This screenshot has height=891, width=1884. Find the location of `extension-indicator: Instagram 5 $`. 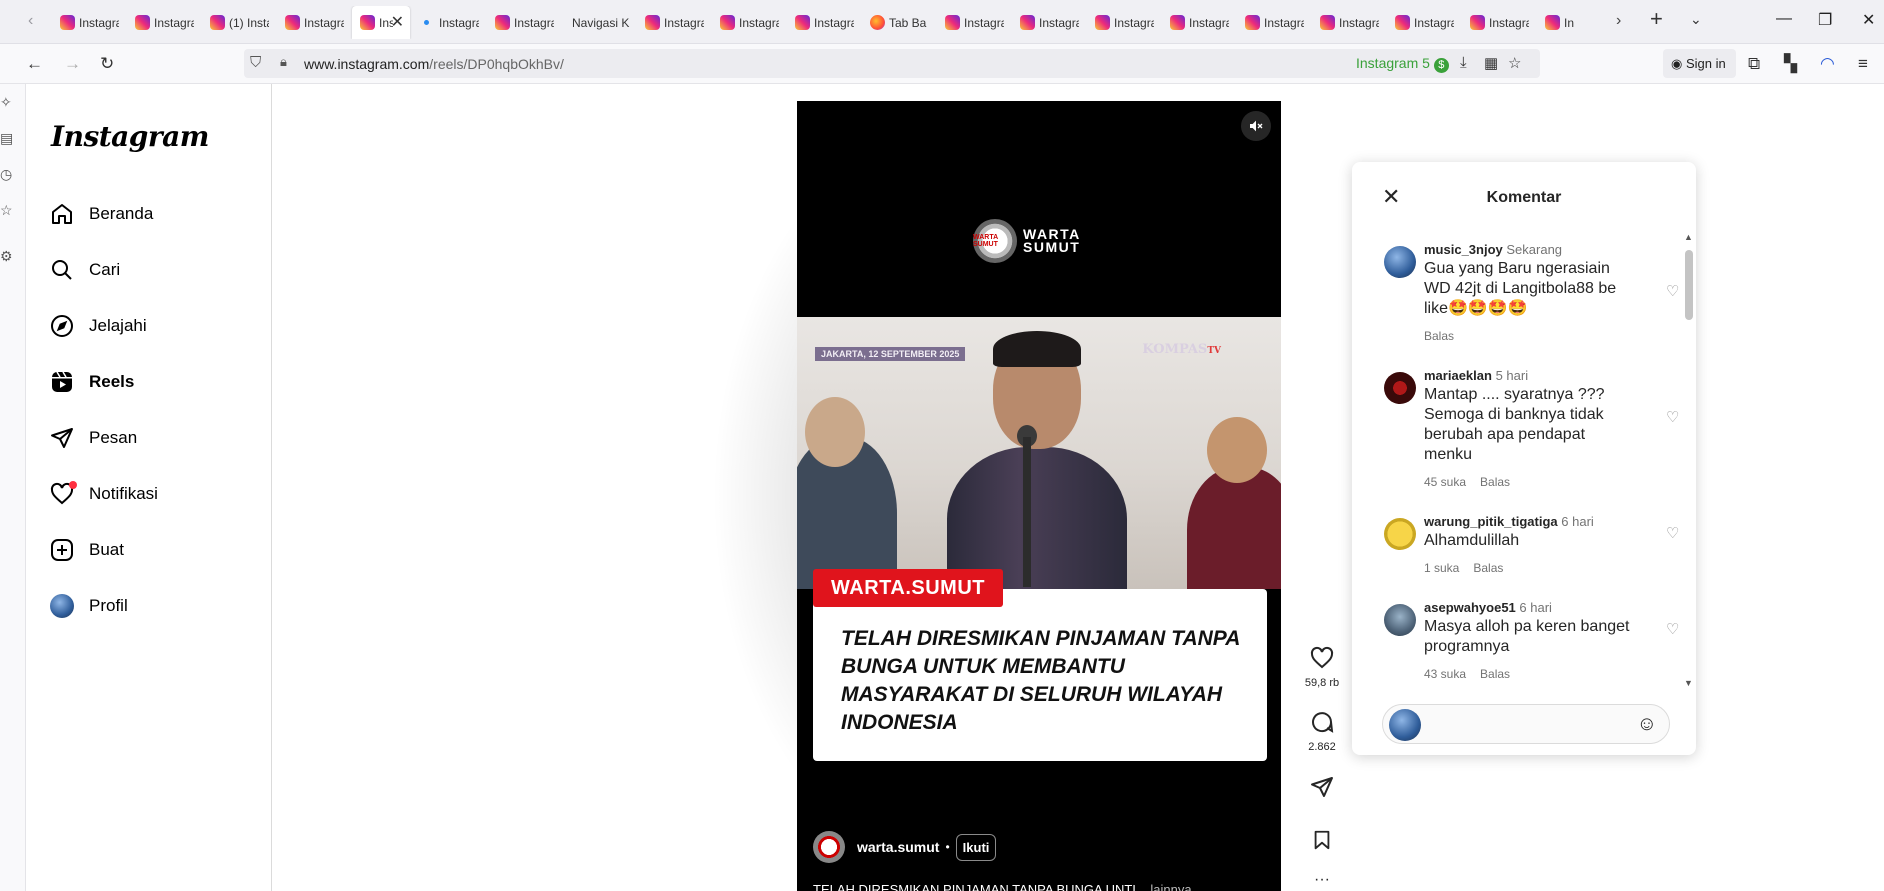

extension-indicator: Instagram 5 $ is located at coordinates (1402, 64).